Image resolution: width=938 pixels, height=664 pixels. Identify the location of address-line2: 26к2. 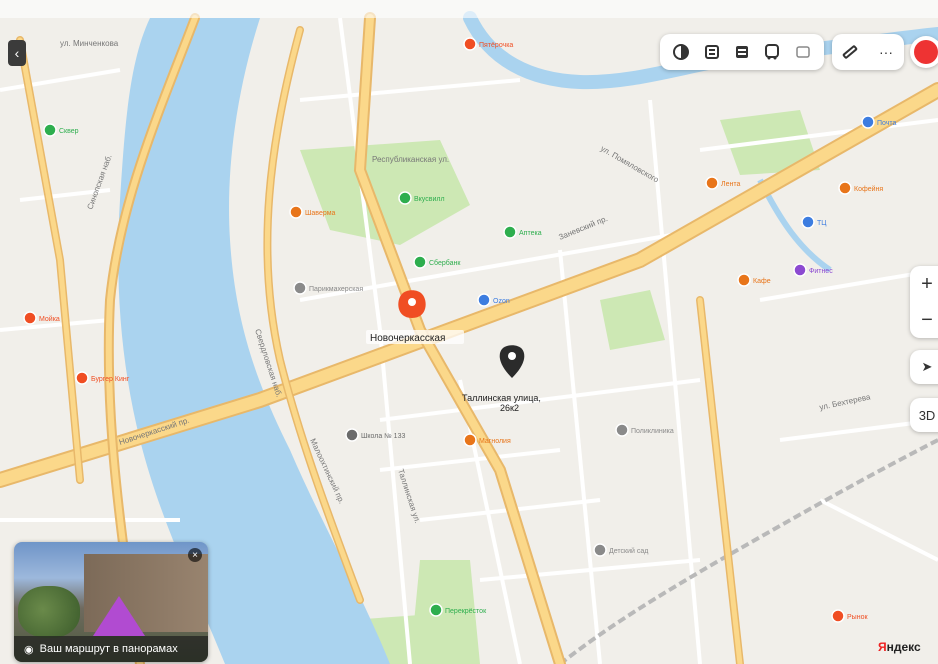
(509, 408).